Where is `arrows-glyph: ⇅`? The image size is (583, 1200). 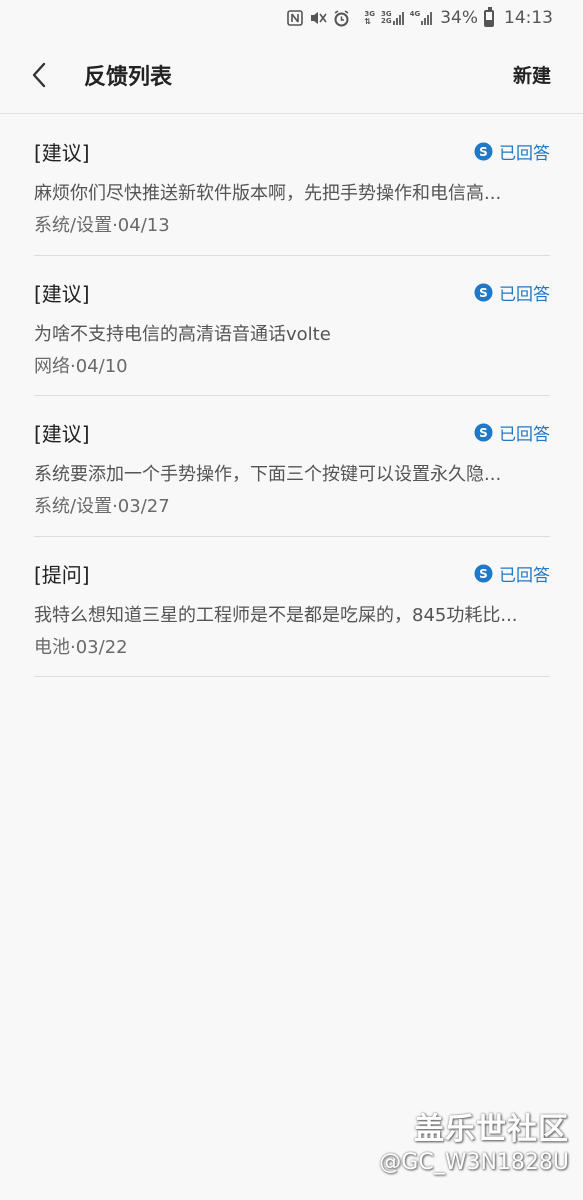
arrows-glyph: ⇅ is located at coordinates (368, 21).